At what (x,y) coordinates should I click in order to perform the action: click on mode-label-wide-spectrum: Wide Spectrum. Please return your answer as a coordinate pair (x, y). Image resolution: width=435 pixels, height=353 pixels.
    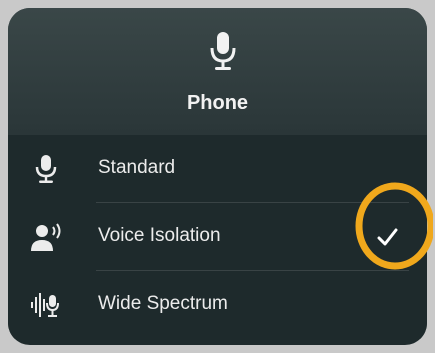
    Looking at the image, I should click on (163, 303).